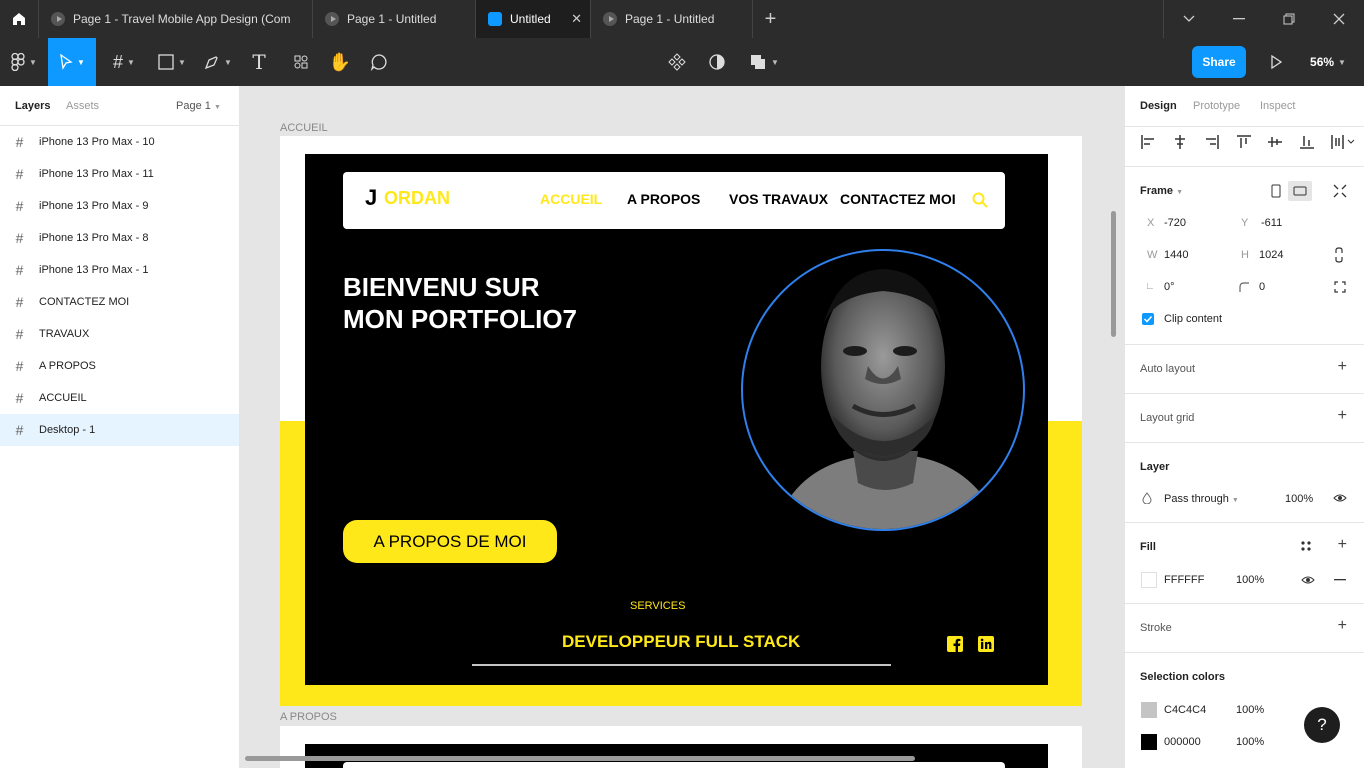  What do you see at coordinates (304, 128) in the screenshot?
I see `frame-label-accueil: ACCUEIL` at bounding box center [304, 128].